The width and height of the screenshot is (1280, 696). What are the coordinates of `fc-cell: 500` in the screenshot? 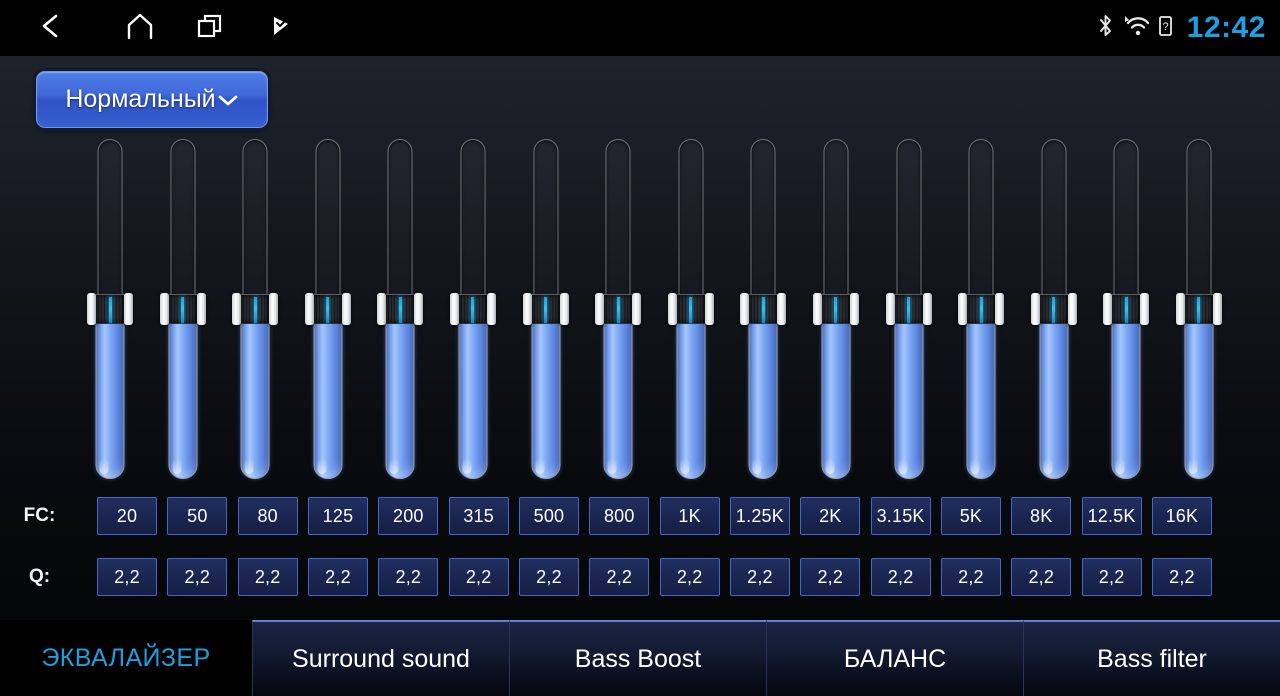 It's located at (548, 516).